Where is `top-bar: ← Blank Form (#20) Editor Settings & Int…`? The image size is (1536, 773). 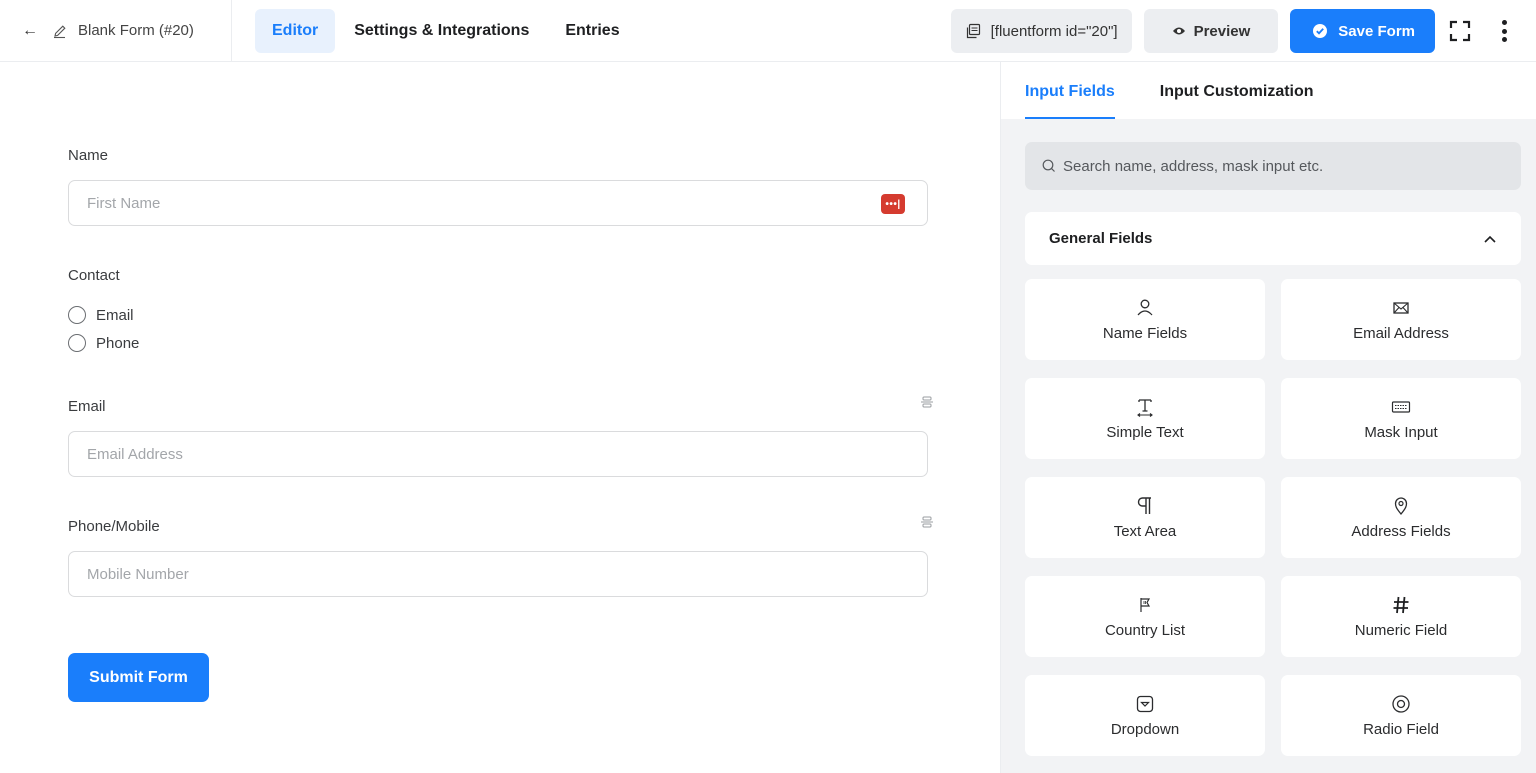
top-bar: ← Blank Form (#20) Editor Settings & Int… is located at coordinates (768, 31).